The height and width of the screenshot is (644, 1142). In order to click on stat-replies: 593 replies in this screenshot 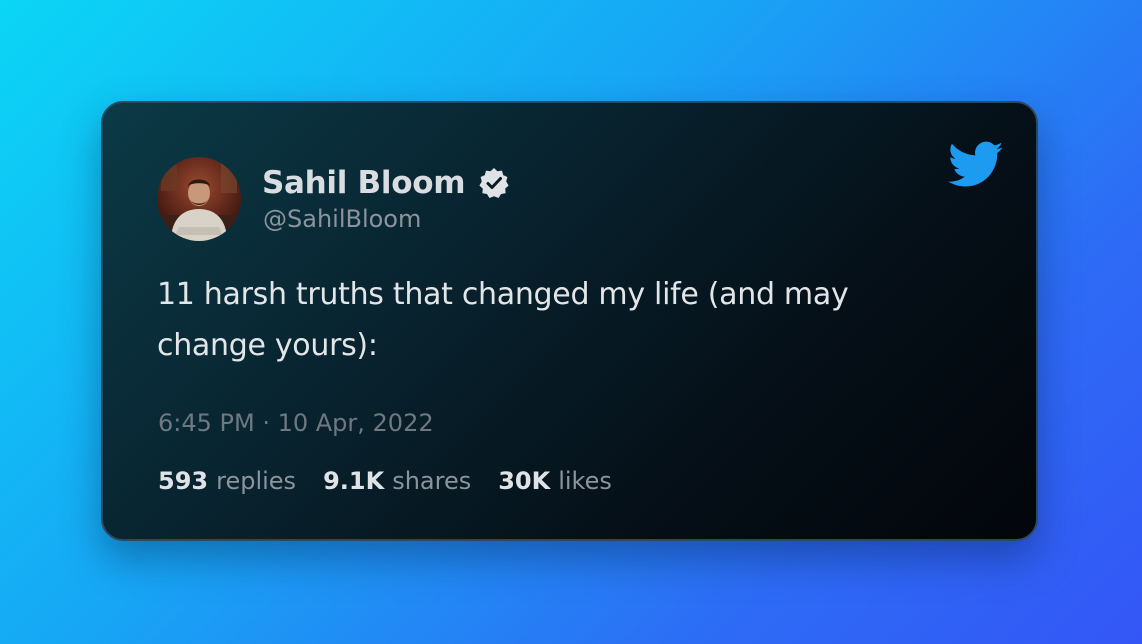, I will do `click(227, 481)`.